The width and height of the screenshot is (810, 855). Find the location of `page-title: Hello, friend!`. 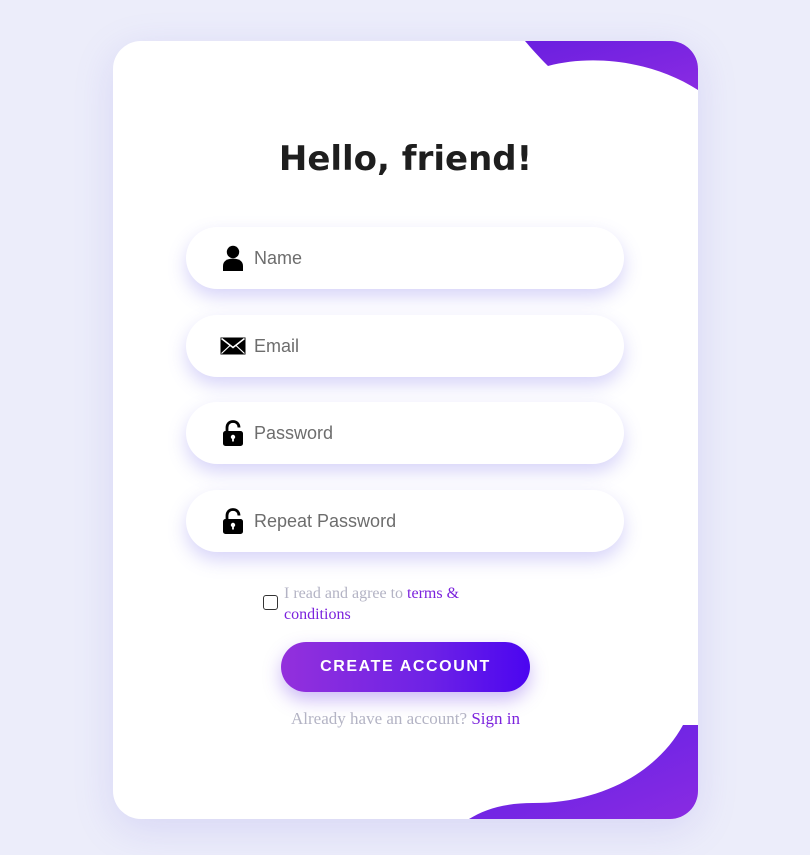

page-title: Hello, friend! is located at coordinates (405, 159).